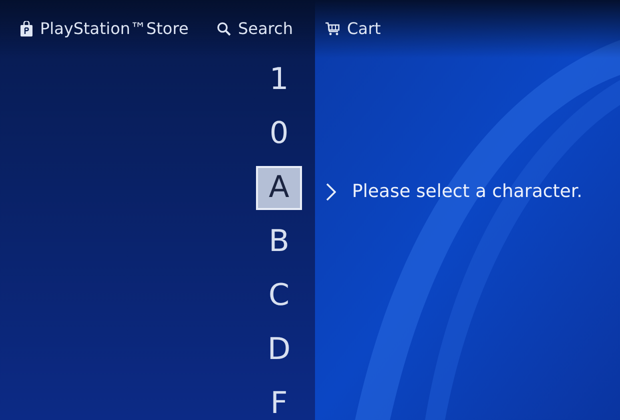  Describe the element at coordinates (279, 188) in the screenshot. I see `character-option: A` at that location.